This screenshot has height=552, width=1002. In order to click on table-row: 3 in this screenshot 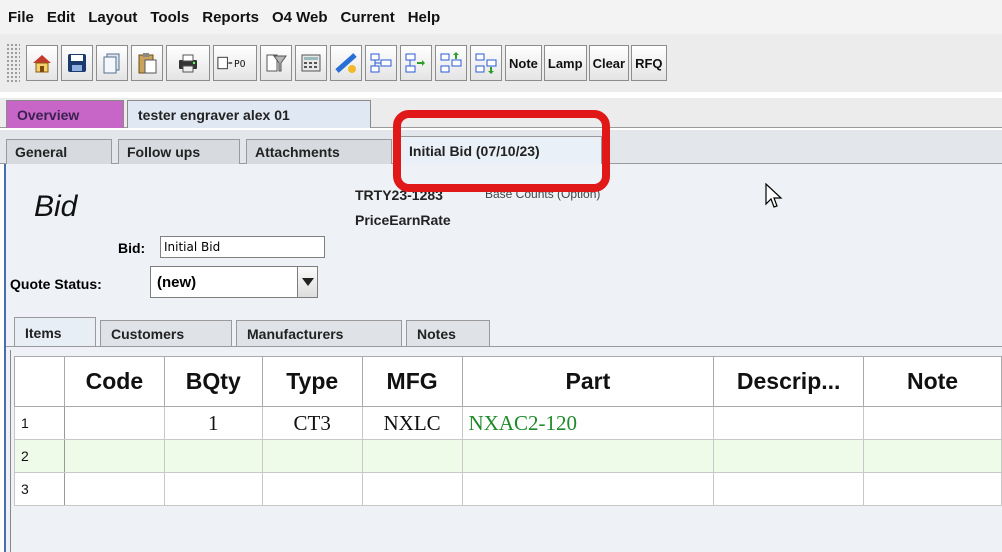, I will do `click(508, 489)`.